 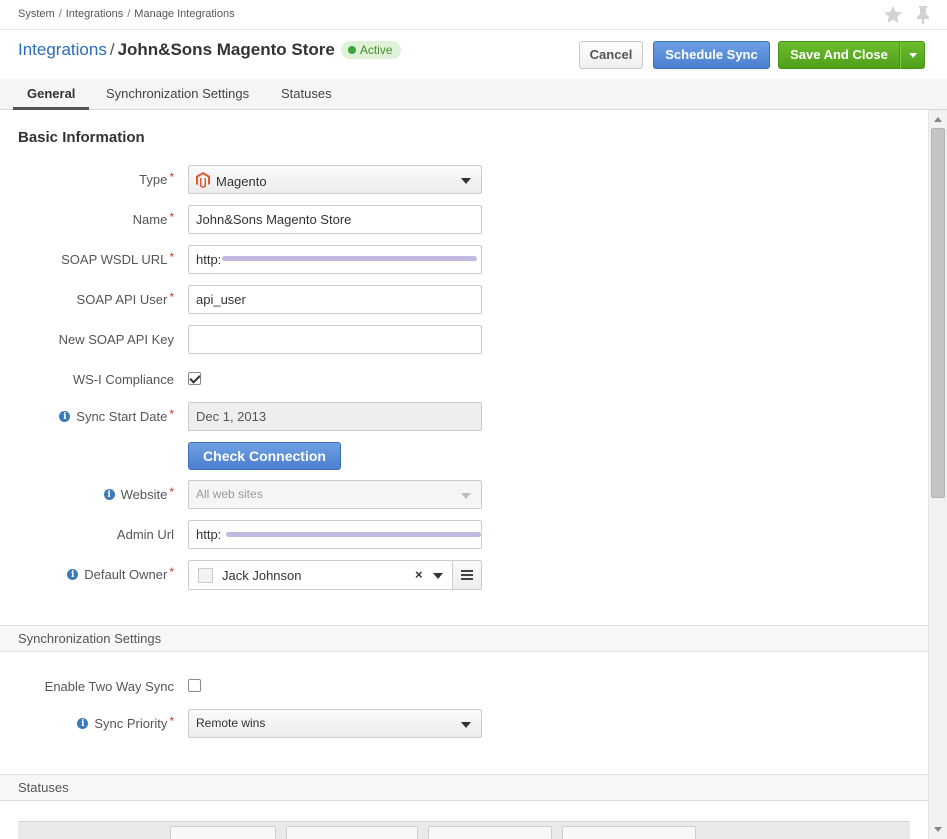 I want to click on entity-select-menu-button, so click(x=467, y=575).